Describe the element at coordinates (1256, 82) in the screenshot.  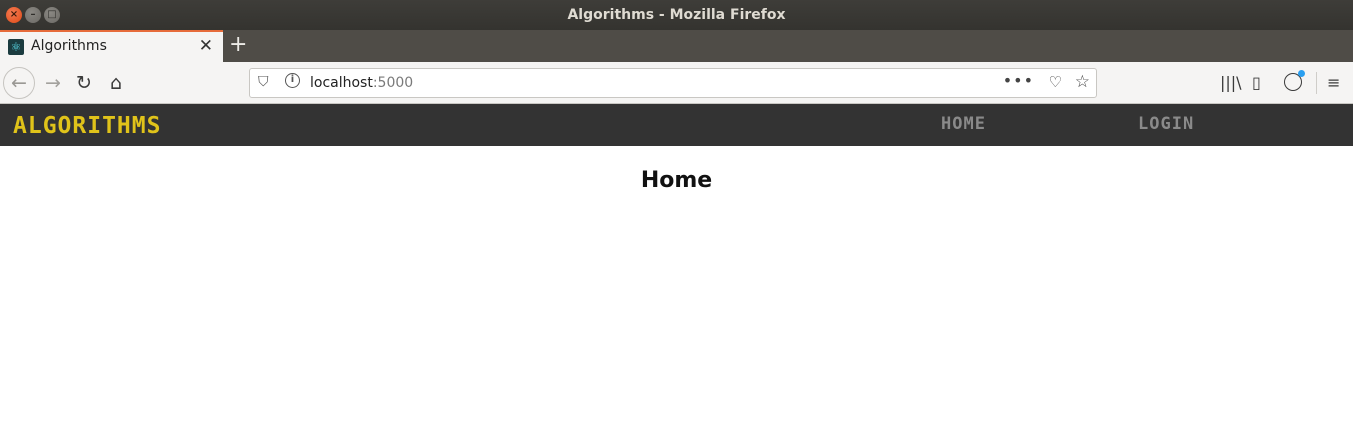
I see `sidebar-icon: ▯` at that location.